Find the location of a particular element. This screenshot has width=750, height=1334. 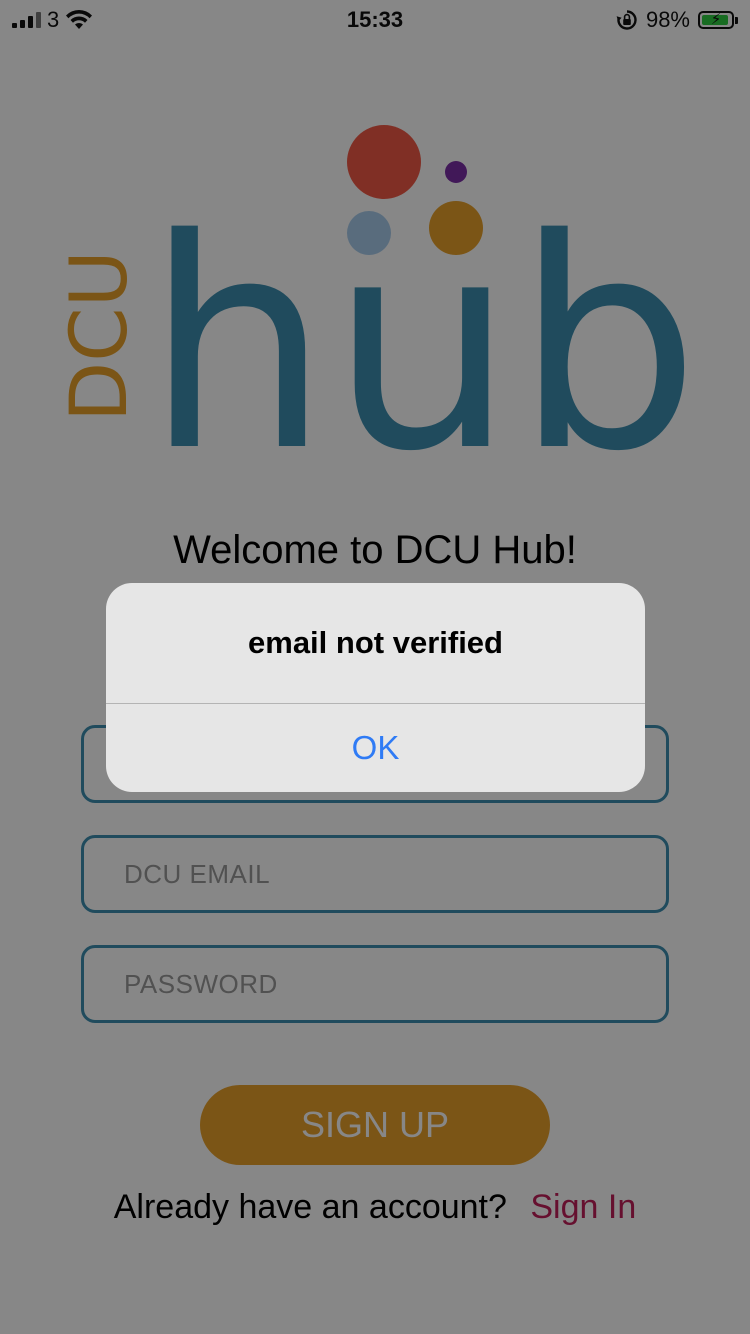

alert-dialog: email not verified OK is located at coordinates (375, 687).